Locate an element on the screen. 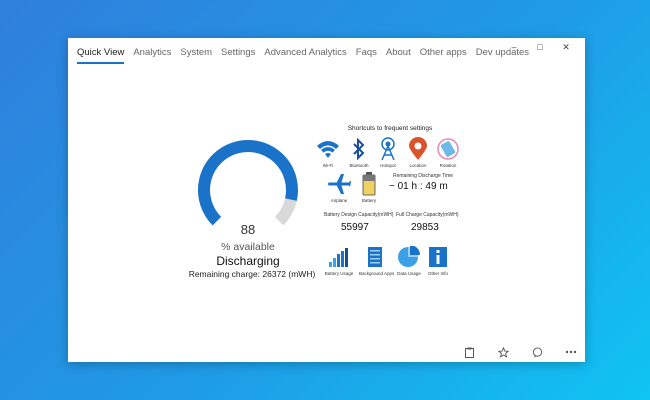 This screenshot has width=650, height=400. wifi-shortcut: Wi-Fi is located at coordinates (328, 152).